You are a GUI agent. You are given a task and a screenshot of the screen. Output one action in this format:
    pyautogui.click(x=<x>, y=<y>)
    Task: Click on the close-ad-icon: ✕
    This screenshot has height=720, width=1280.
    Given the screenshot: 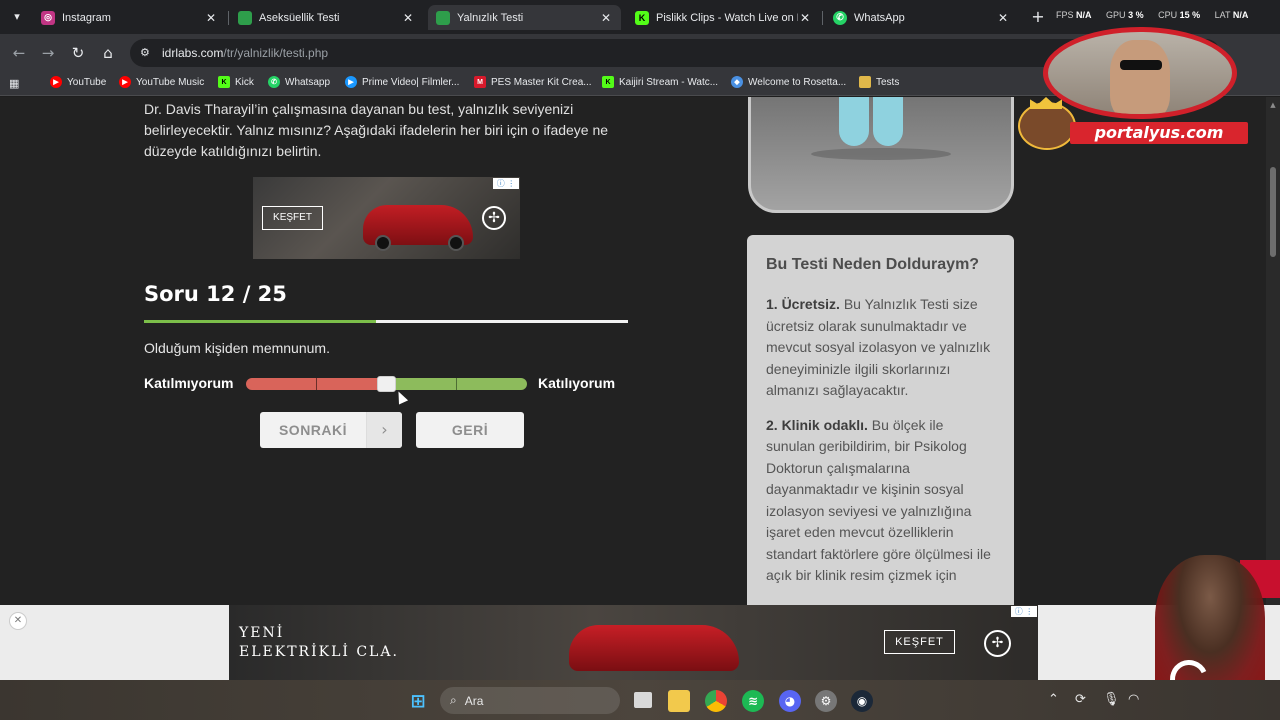 What is the action you would take?
    pyautogui.click(x=18, y=621)
    